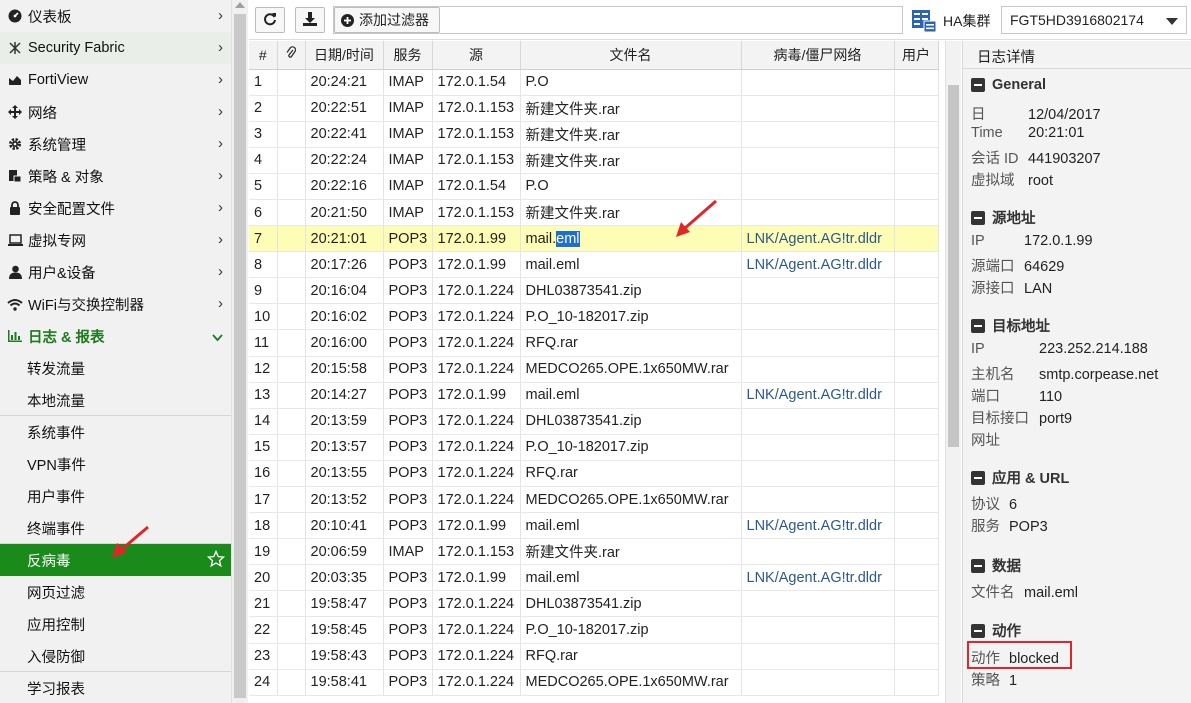  I want to click on section-source: 源地址, so click(1003, 217).